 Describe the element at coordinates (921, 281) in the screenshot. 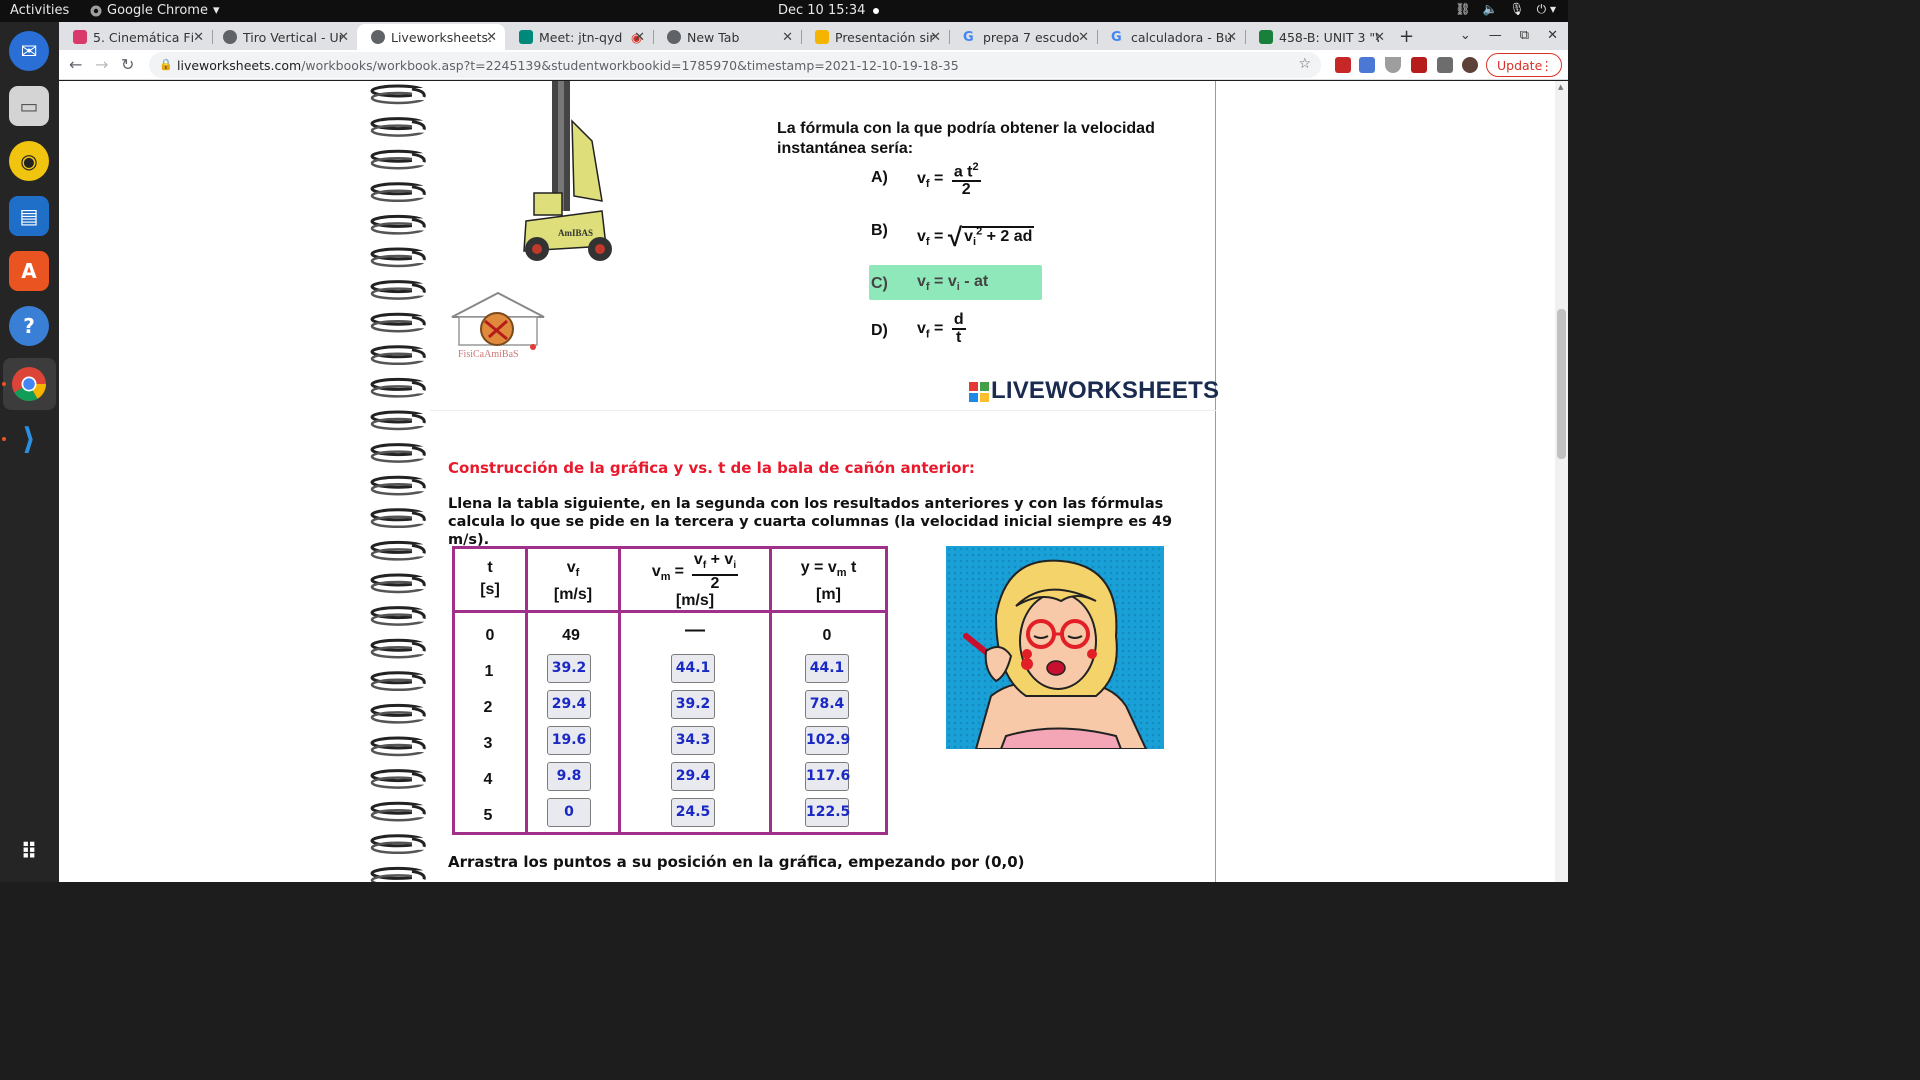

I see `option-lhs: v` at that location.